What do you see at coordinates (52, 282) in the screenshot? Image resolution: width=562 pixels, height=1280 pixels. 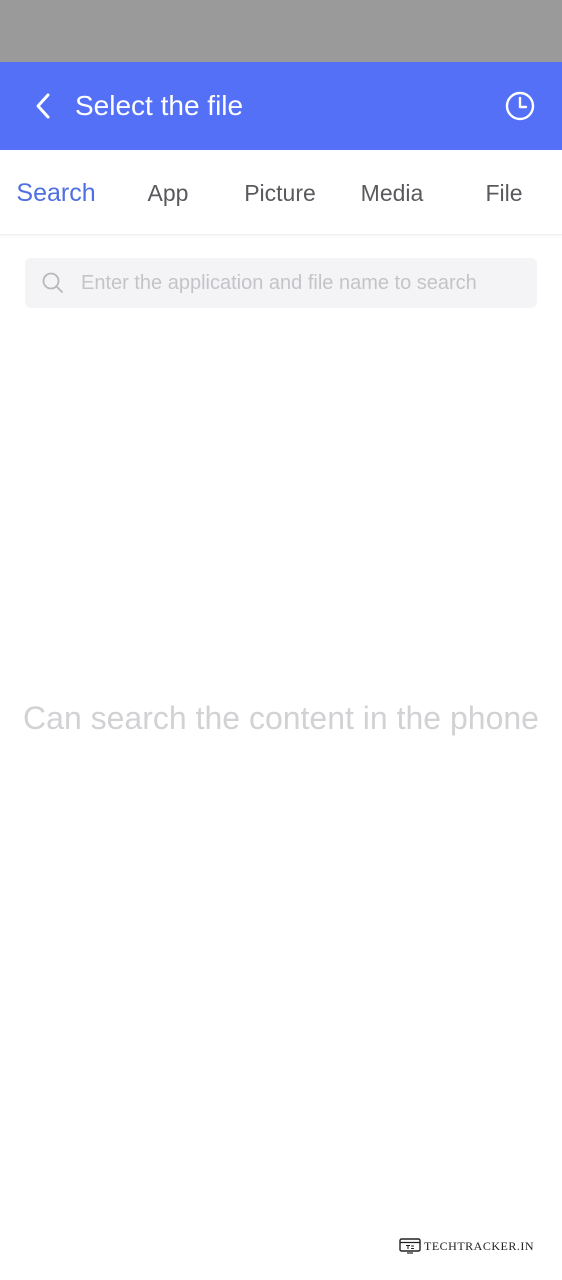 I see `search-icon` at bounding box center [52, 282].